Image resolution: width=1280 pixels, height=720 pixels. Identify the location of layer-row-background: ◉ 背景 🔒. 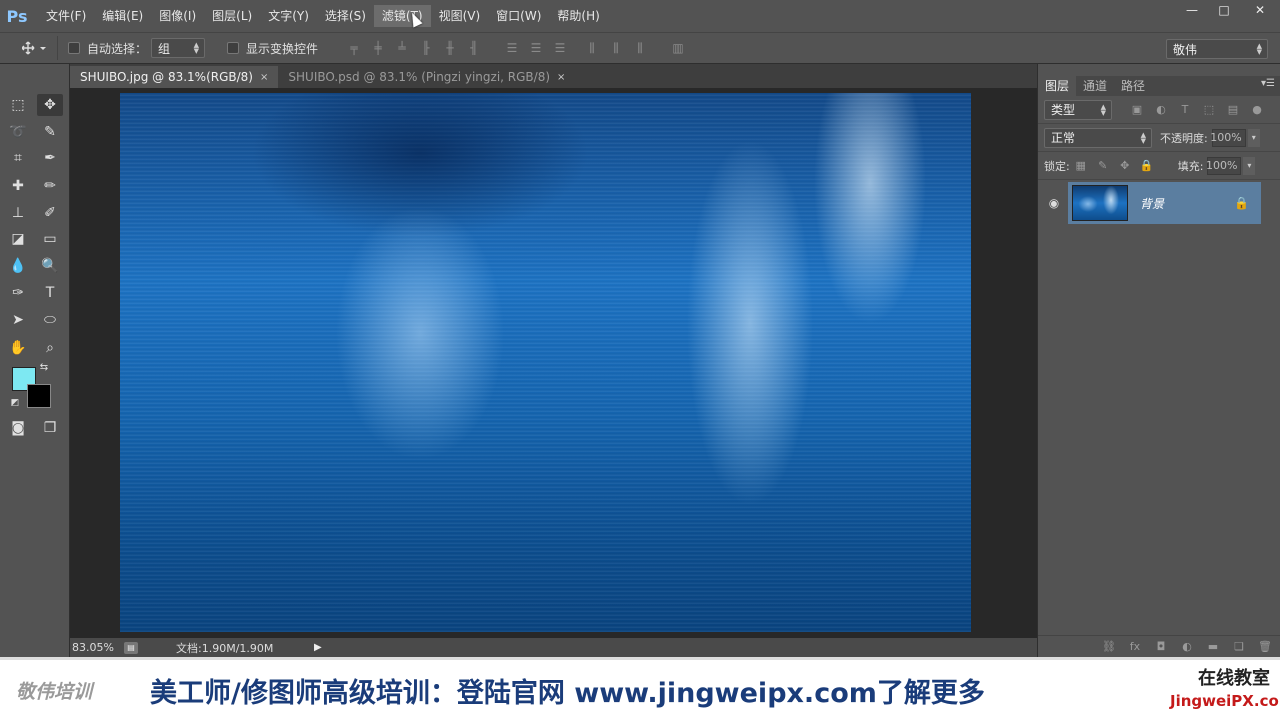
(1150, 203).